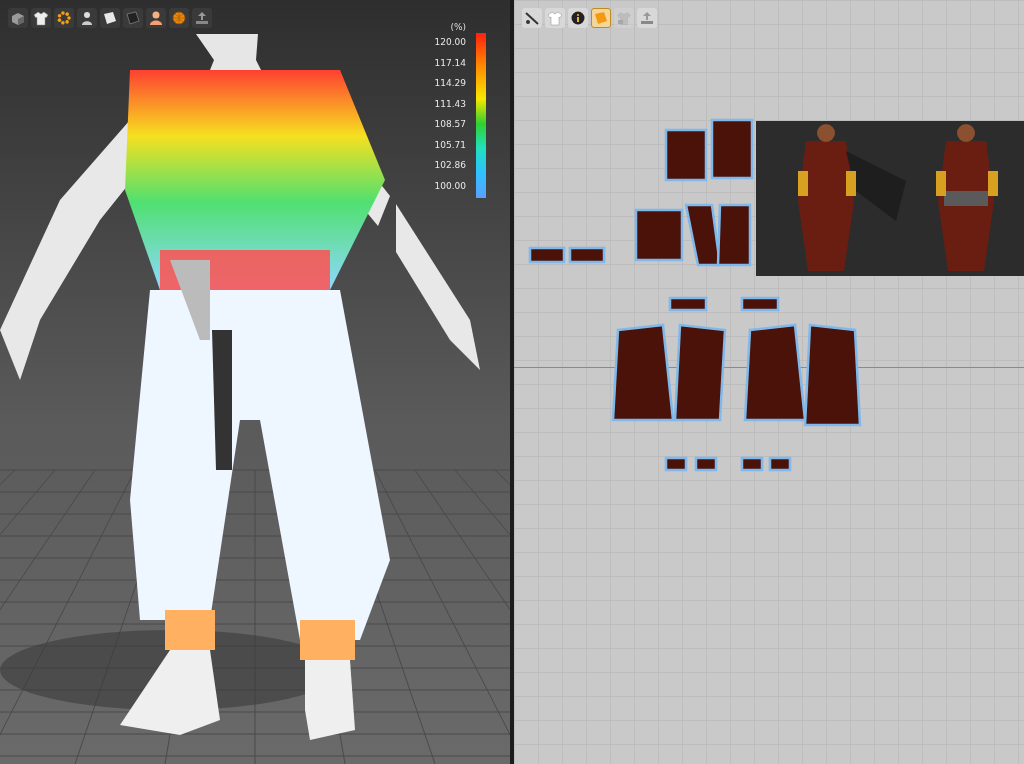 The width and height of the screenshot is (1024, 764). Describe the element at coordinates (450, 124) in the screenshot. I see `legend-label: 108.57` at that location.